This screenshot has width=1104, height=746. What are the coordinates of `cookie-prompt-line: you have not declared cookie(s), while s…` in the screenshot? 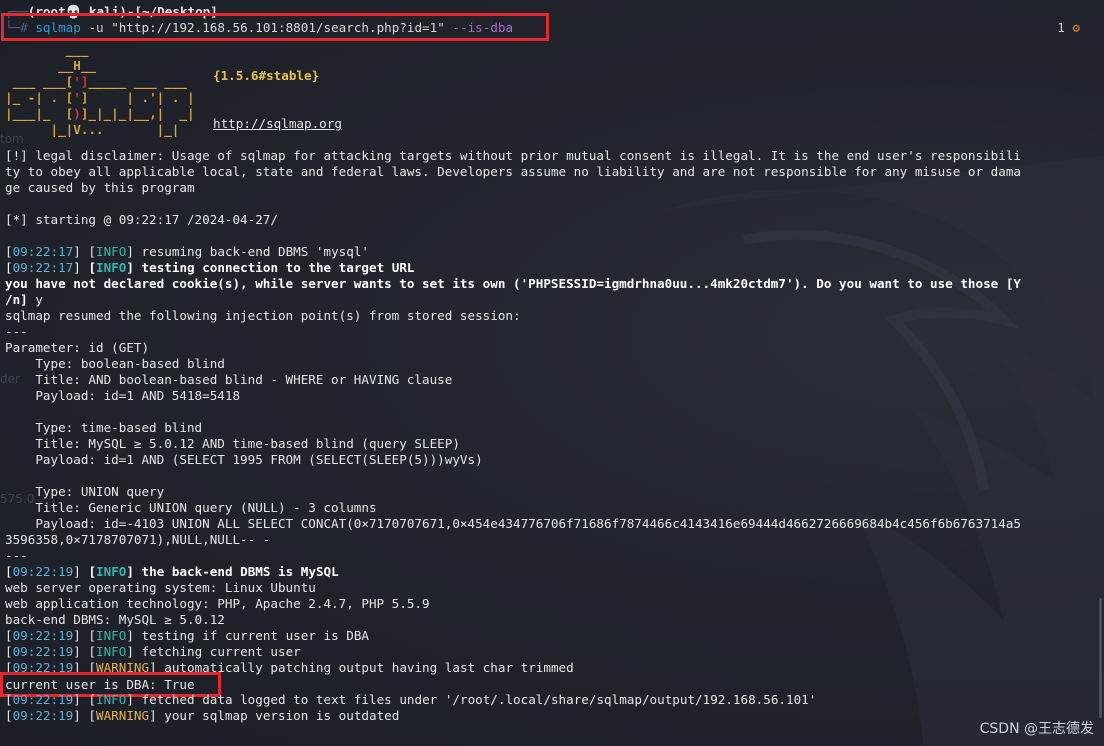 It's located at (513, 283).